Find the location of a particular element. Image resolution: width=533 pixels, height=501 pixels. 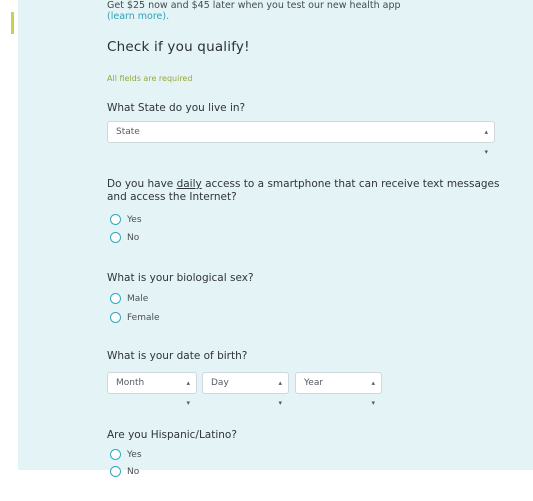

sex-option-female: Female is located at coordinates (160, 318).